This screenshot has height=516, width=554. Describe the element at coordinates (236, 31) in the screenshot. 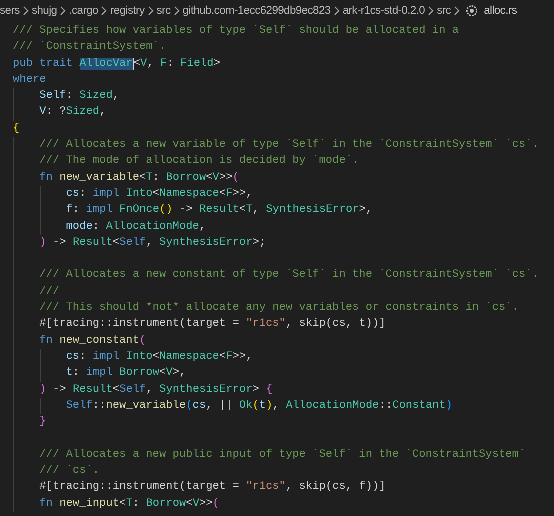

I see `code-line: /// Specifies how variables of type `Self` should be allocated in a` at that location.